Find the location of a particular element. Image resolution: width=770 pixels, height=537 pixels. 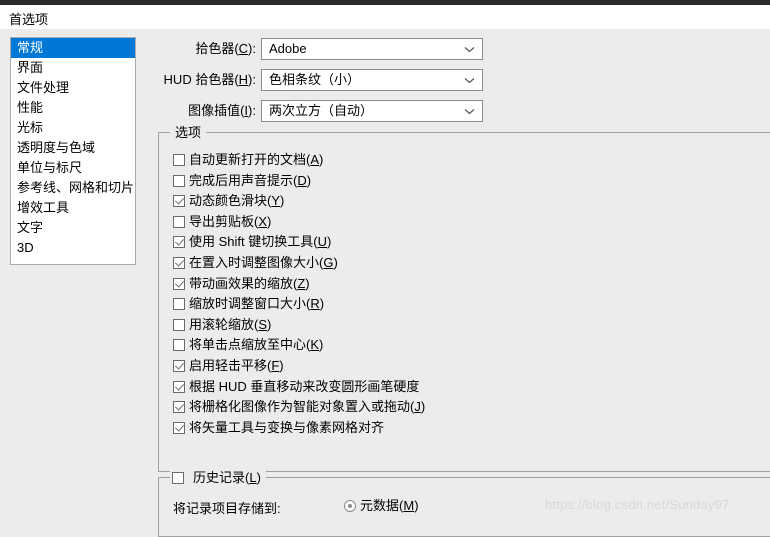

form-row: 图像插值(I): 两次立方（自动） is located at coordinates (385, 111).